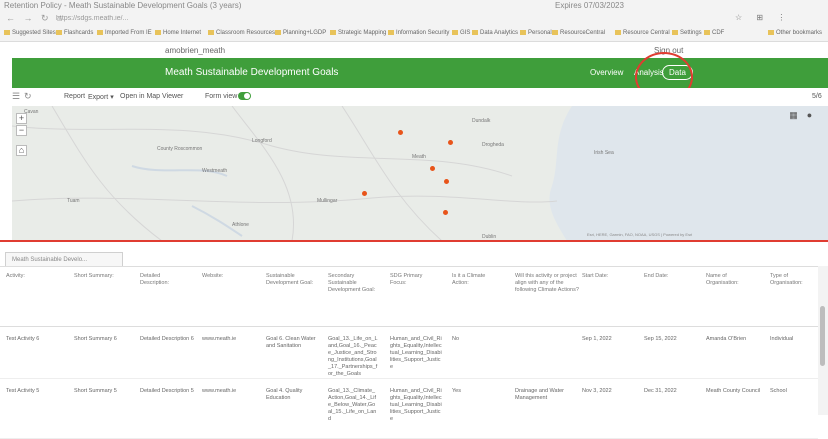  Describe the element at coordinates (241, 33) in the screenshot. I see `bookmark-item: Classroom Resources` at that location.